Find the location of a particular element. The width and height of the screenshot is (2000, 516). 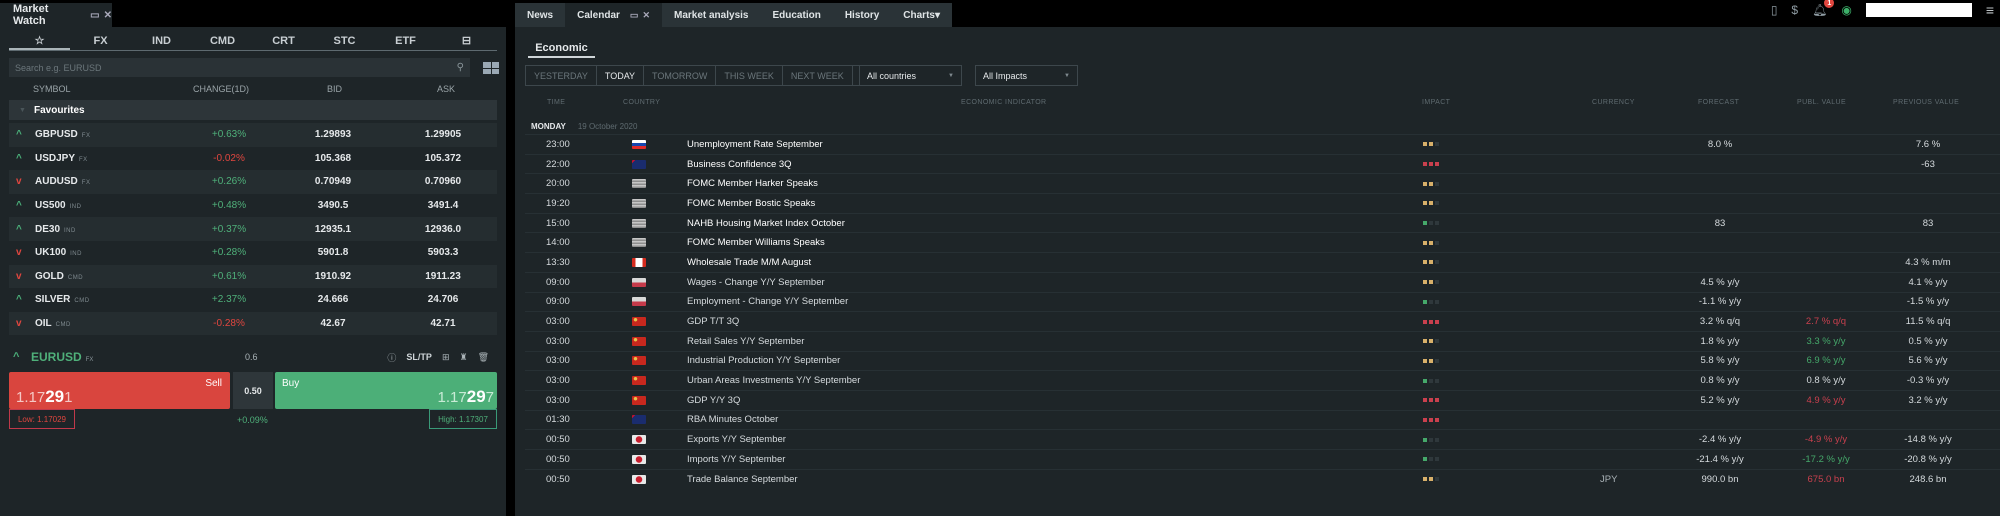

event-indicator: RBA Minutes October is located at coordinates (732, 419).